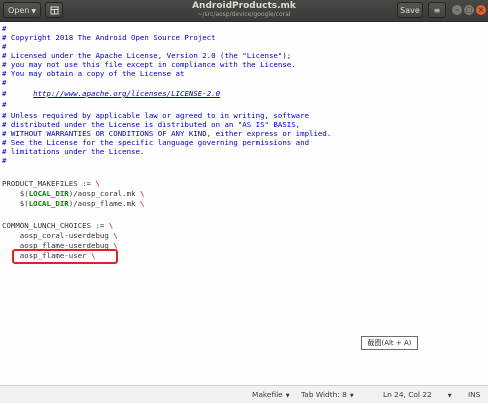 The image size is (488, 405). I want to click on menu-icon: ≡, so click(437, 10).